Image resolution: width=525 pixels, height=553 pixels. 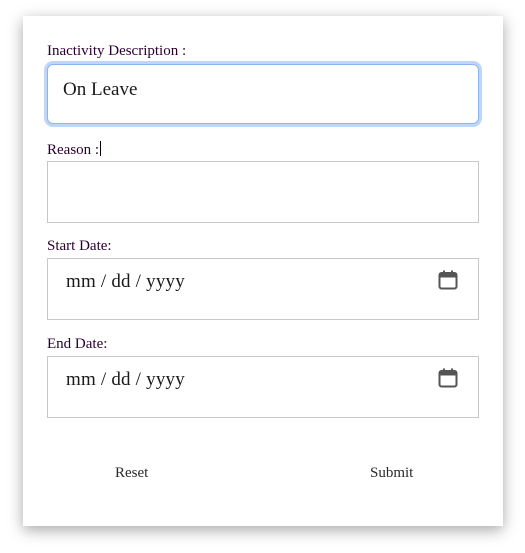 What do you see at coordinates (125, 379) in the screenshot?
I see `end-date-placeholder: mm / dd / yyyy` at bounding box center [125, 379].